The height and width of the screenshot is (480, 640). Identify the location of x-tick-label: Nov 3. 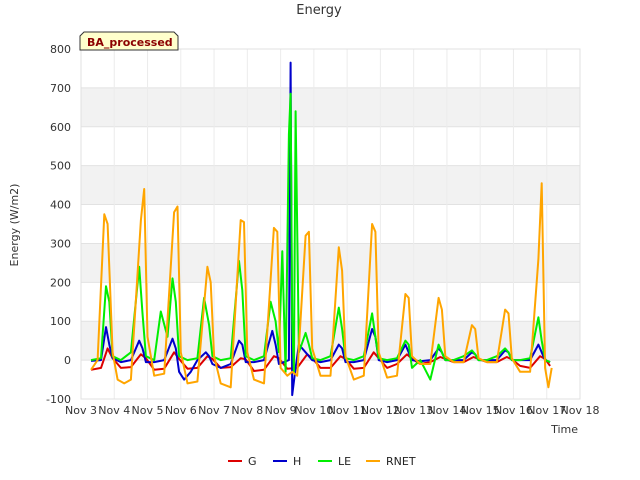
(81, 410).